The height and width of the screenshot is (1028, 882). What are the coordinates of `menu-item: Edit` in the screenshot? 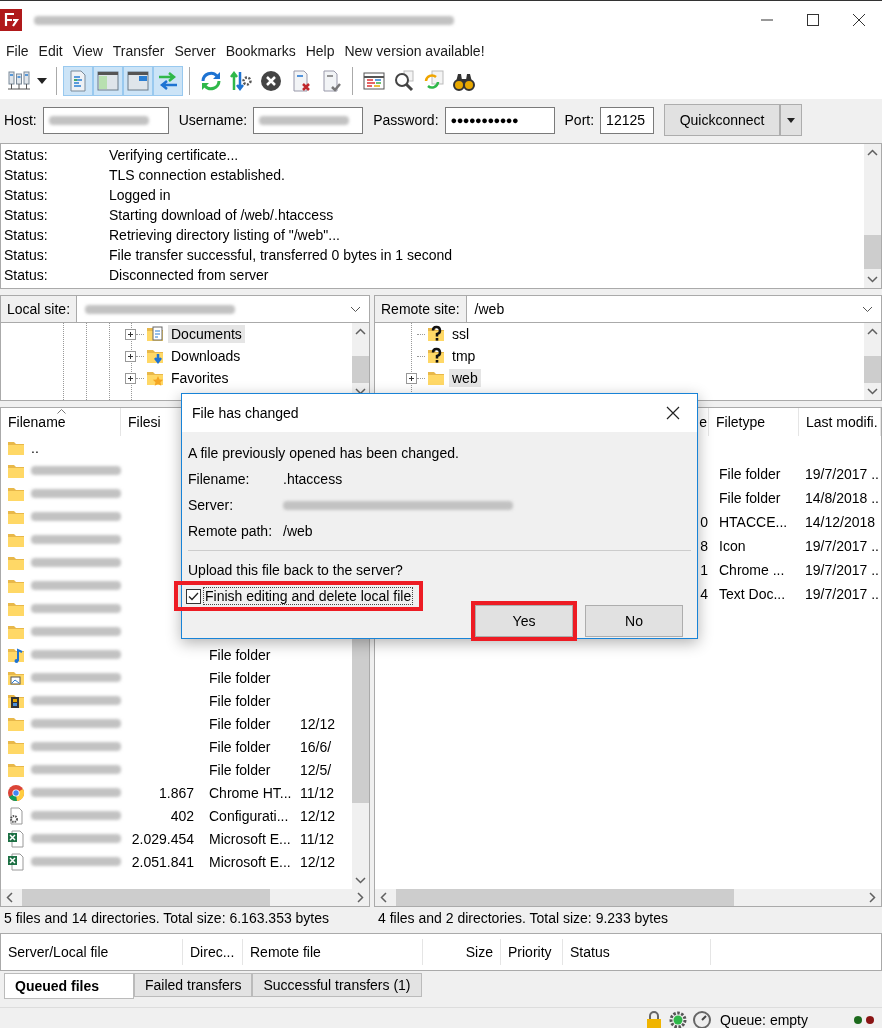 It's located at (50, 51).